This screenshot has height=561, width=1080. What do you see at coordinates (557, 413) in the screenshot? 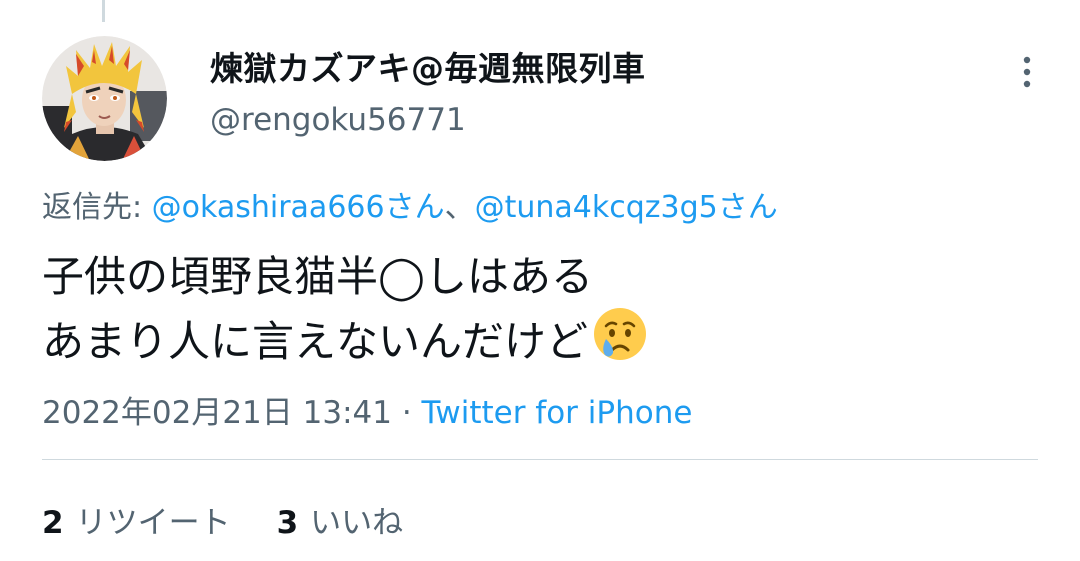
I see `tweet-source-link: Twitter for iPhone` at bounding box center [557, 413].